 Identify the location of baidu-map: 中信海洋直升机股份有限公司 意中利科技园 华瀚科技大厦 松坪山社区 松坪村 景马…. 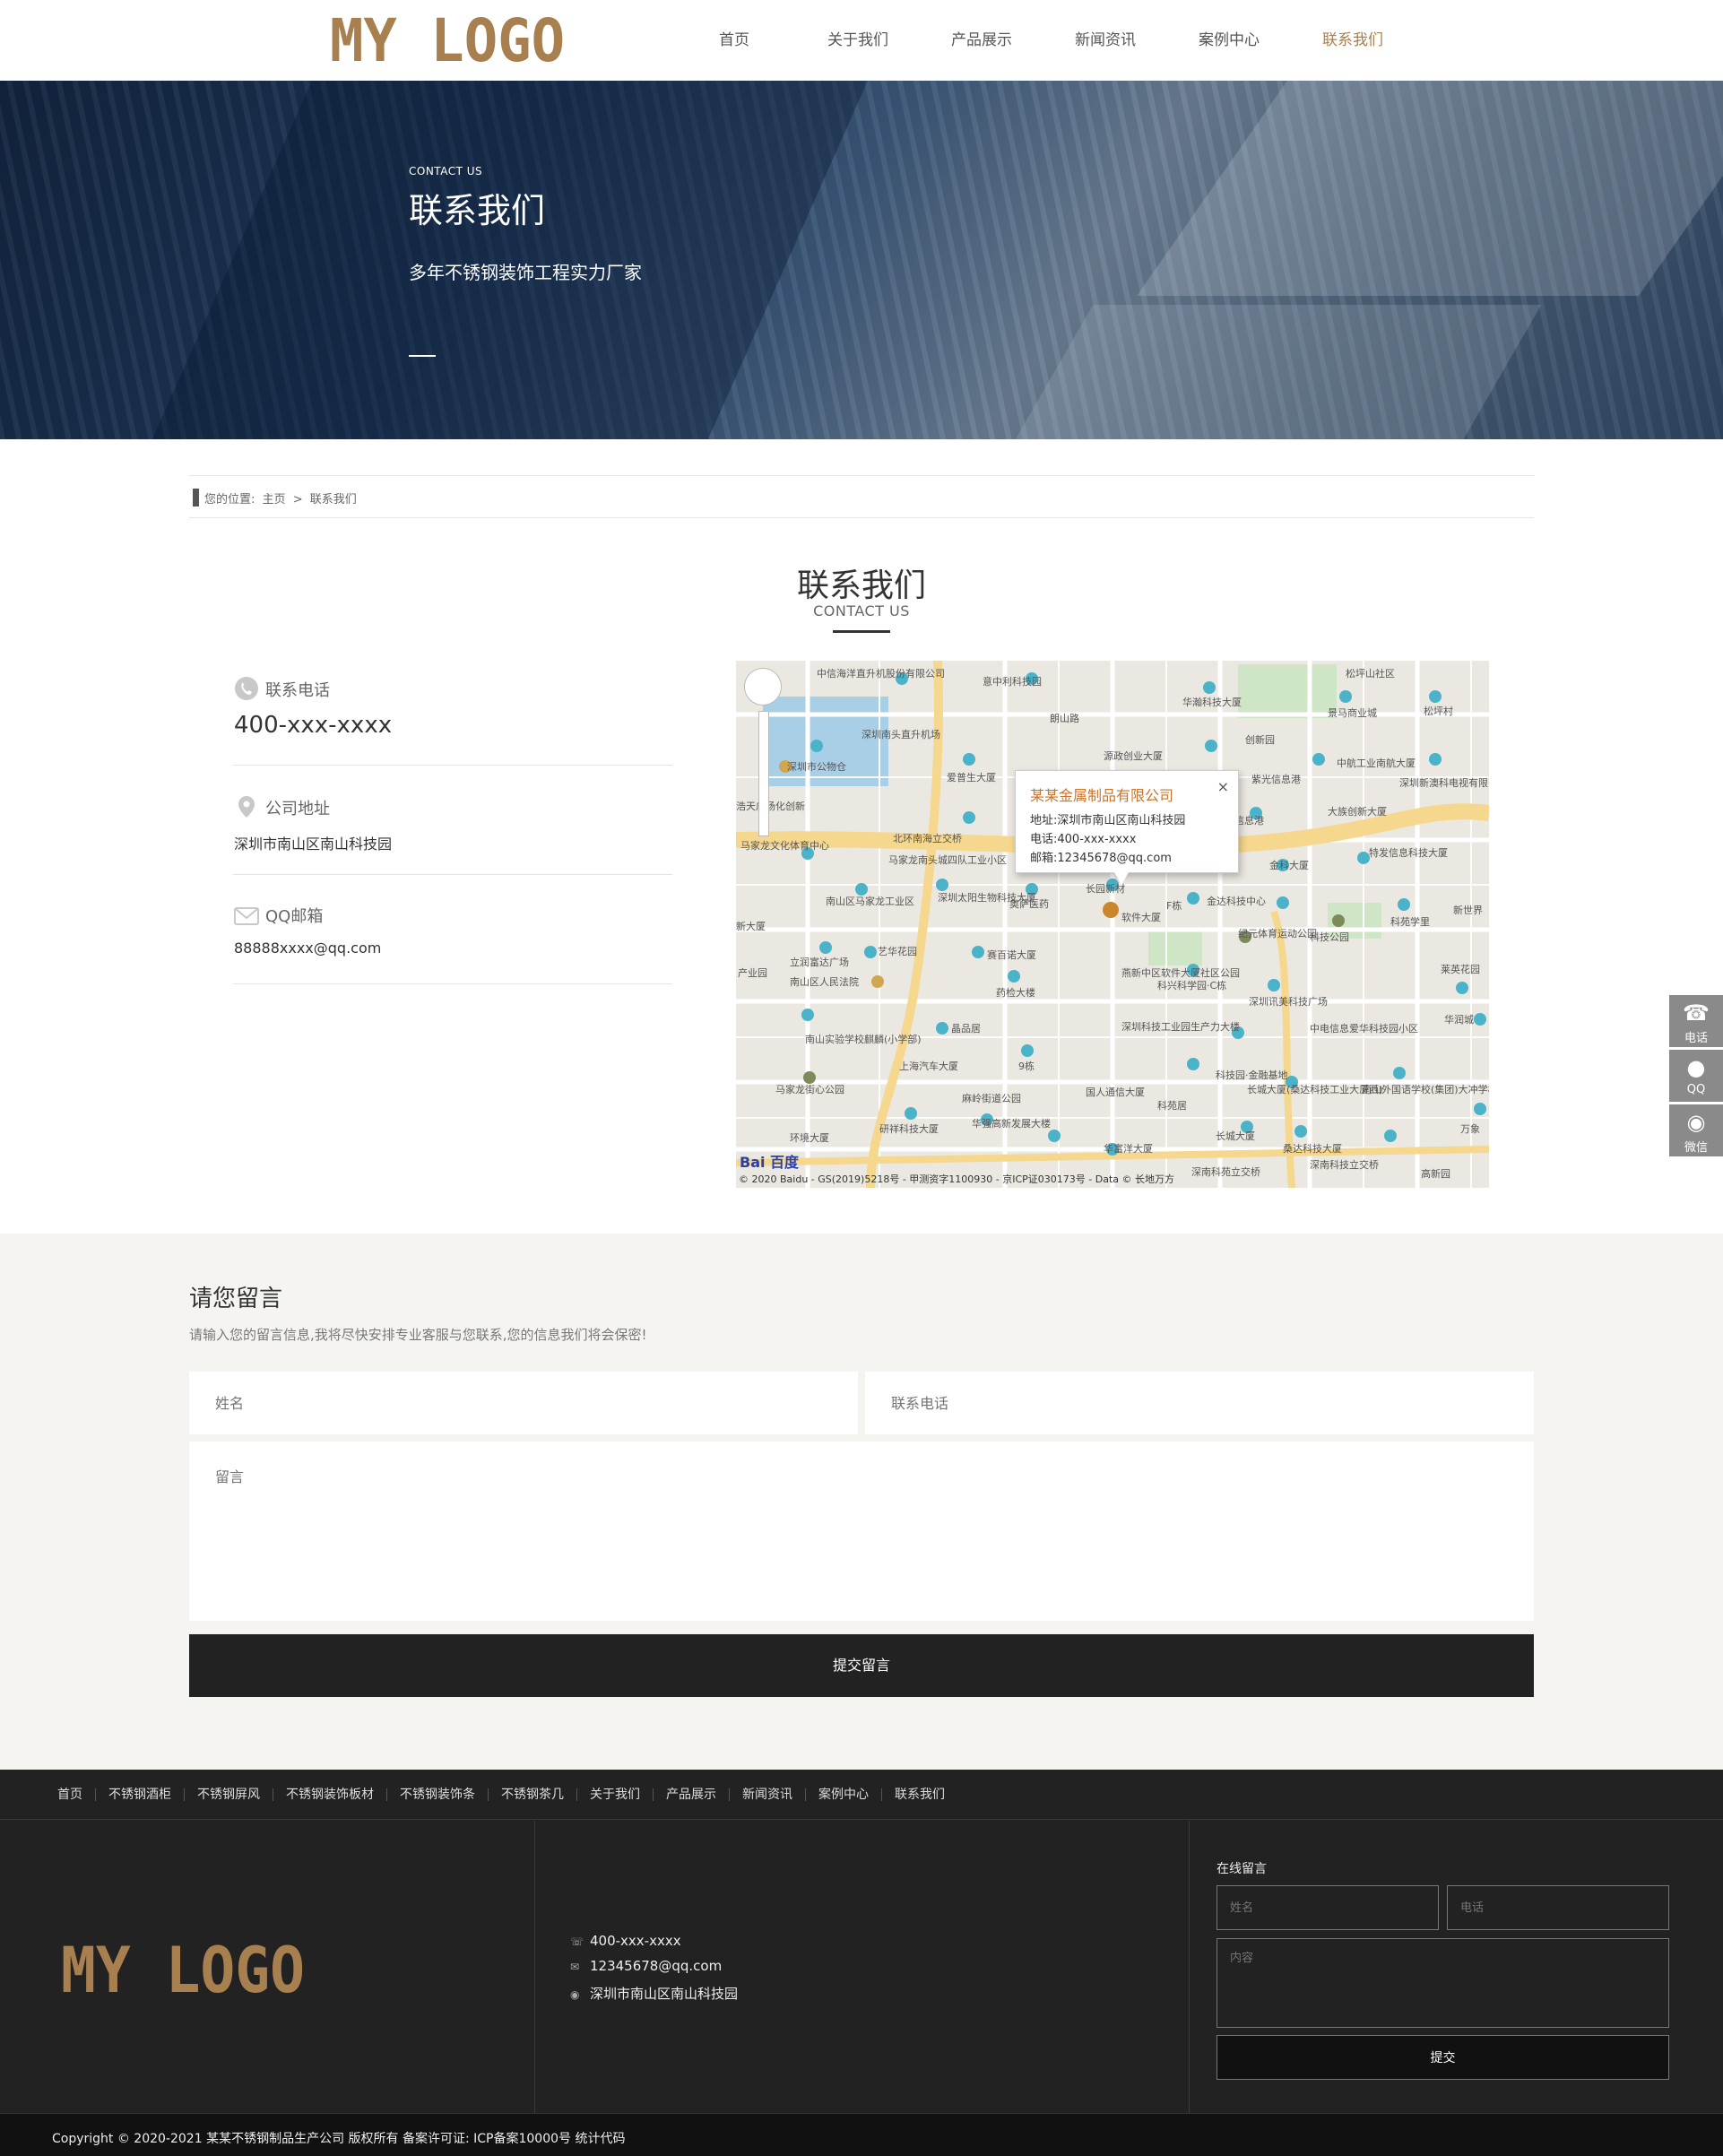
(1112, 925).